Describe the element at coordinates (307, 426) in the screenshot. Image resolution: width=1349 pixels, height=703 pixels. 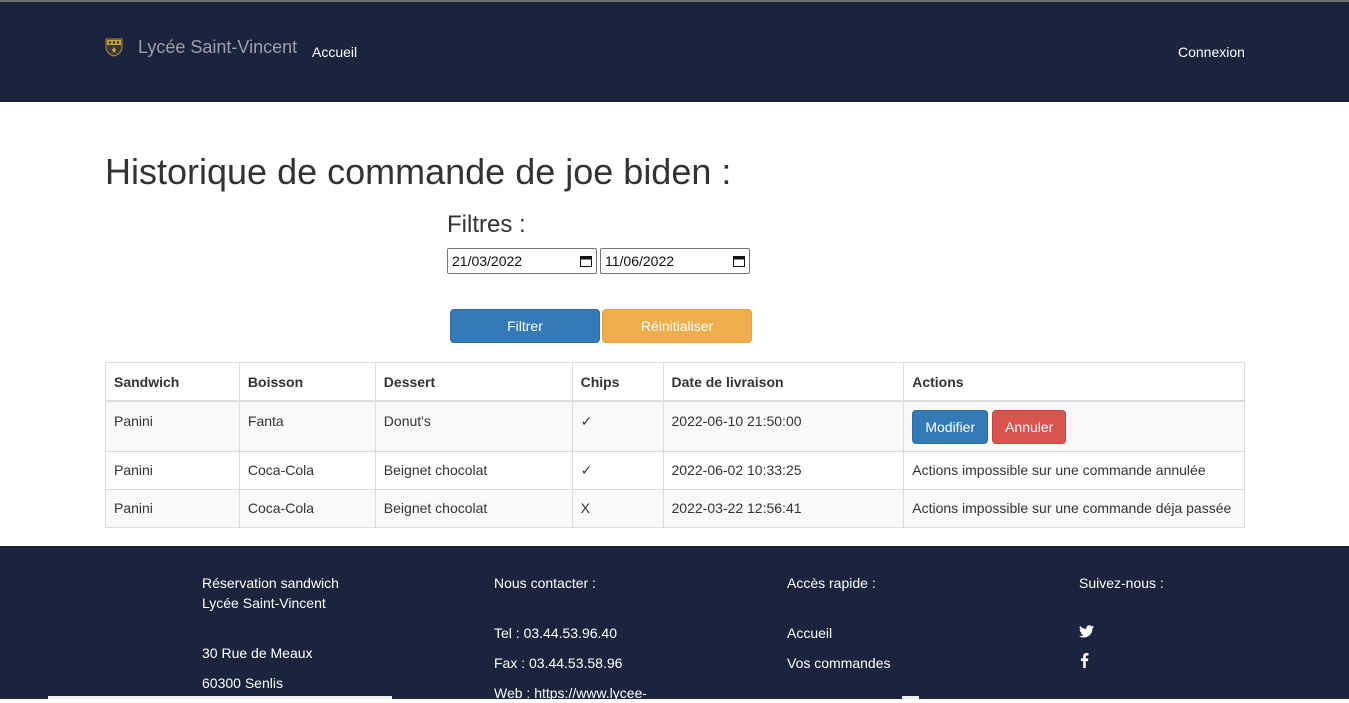
I see `cell-boisson: Fanta` at that location.